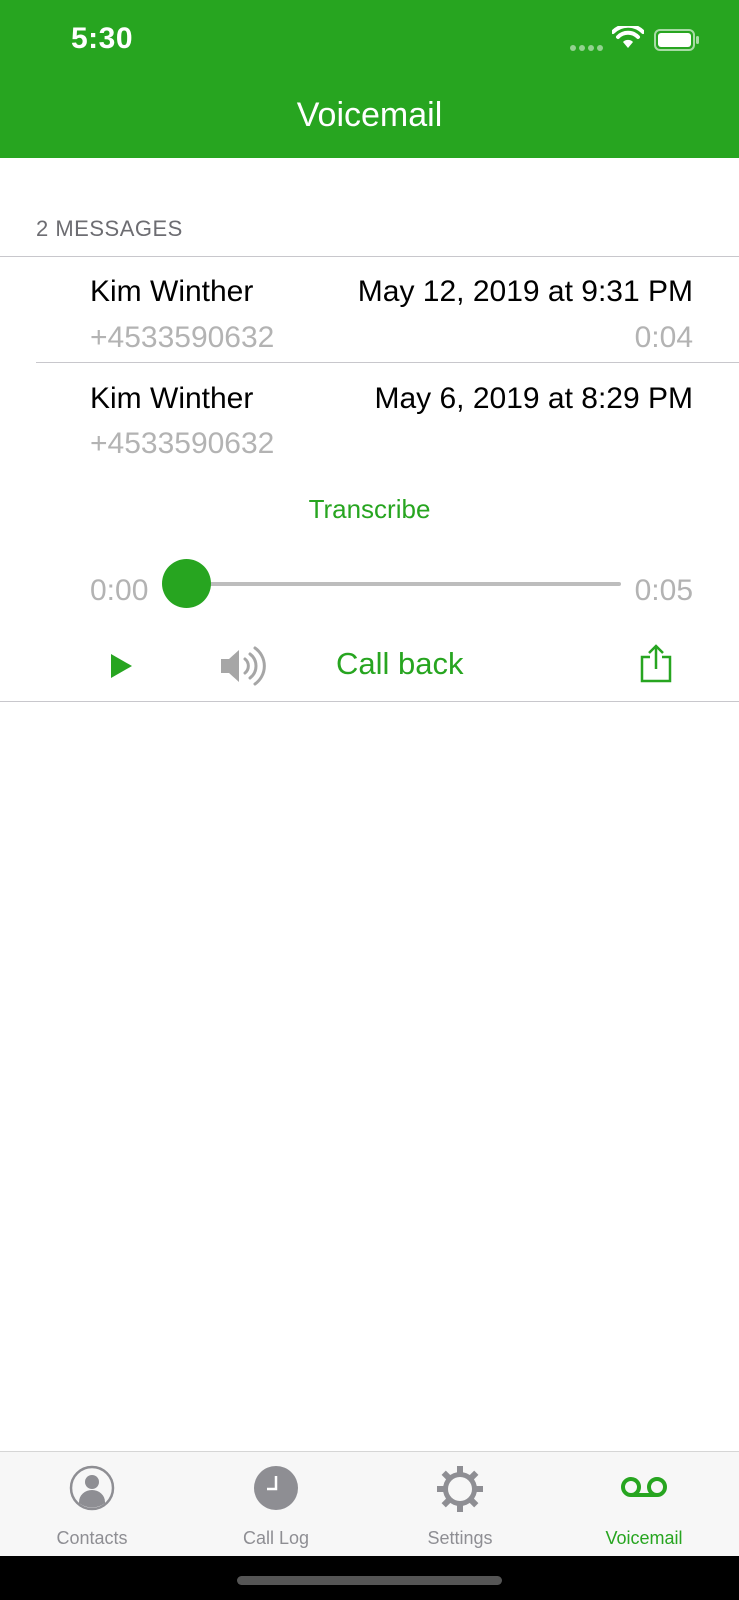 The width and height of the screenshot is (739, 1600). What do you see at coordinates (525, 291) in the screenshot?
I see `message-date: May 12, 2019 at 9:31 PM` at bounding box center [525, 291].